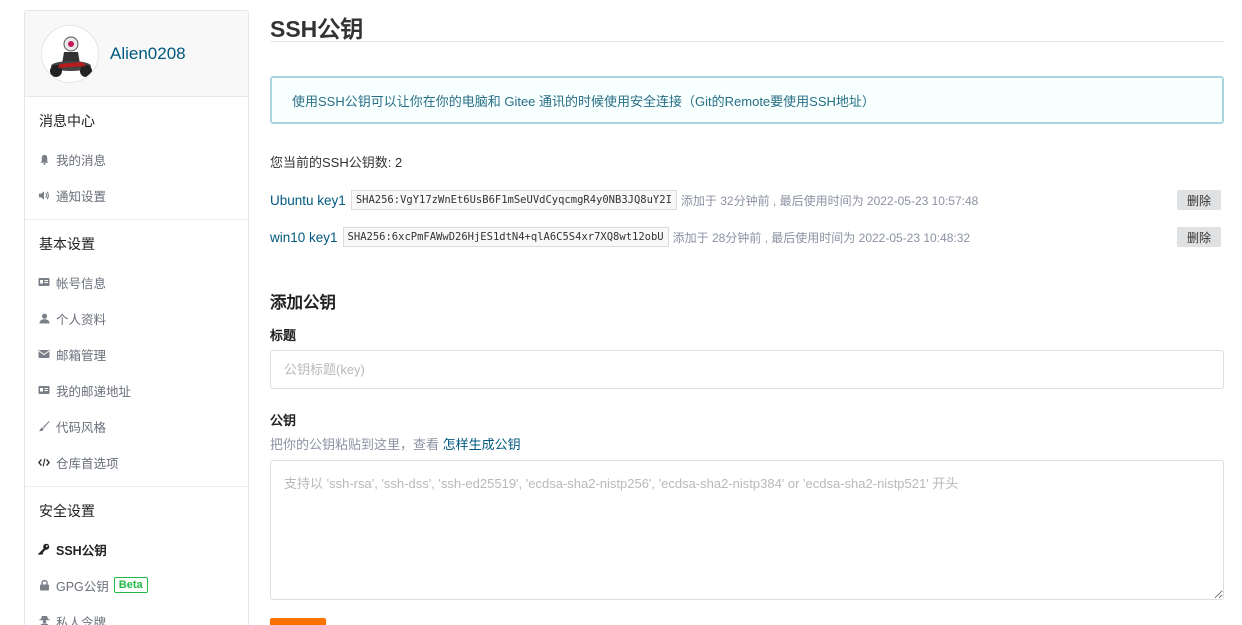 The height and width of the screenshot is (625, 1242). Describe the element at coordinates (136, 195) in the screenshot. I see `sidebar-item-notification-settings: 通知设置` at that location.